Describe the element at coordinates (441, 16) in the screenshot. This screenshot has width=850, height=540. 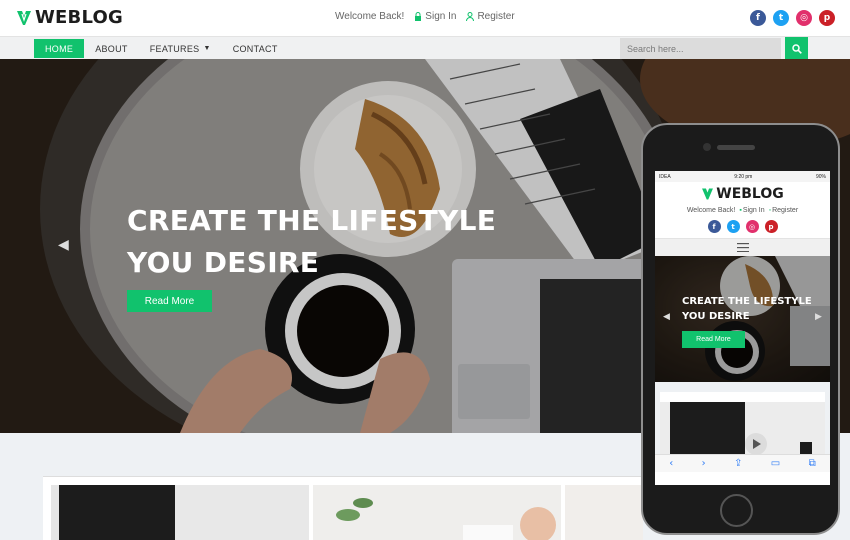
I see `sign-in-label: Sign In` at that location.